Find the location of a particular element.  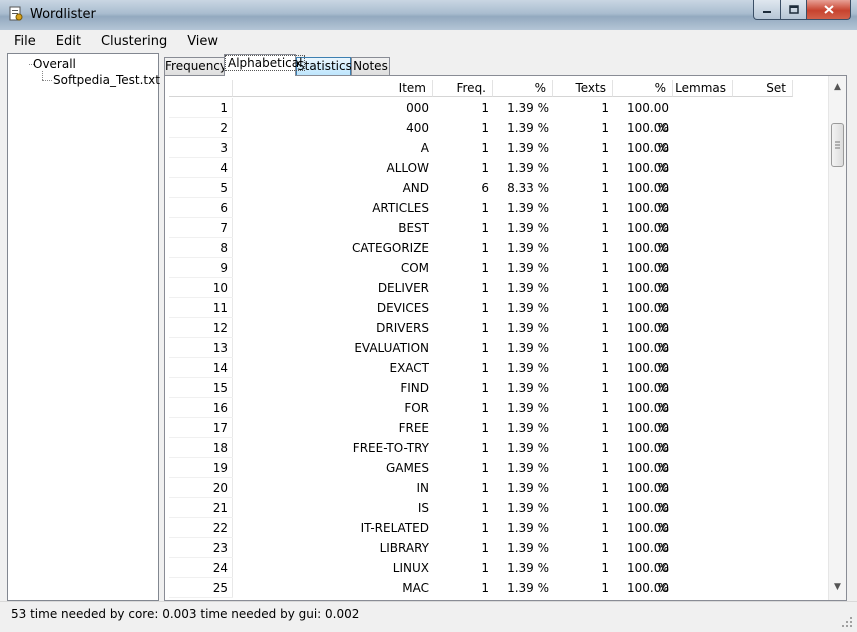

table-row: 2 400 1 1.39 % 1 100.00 % is located at coordinates (498, 136).